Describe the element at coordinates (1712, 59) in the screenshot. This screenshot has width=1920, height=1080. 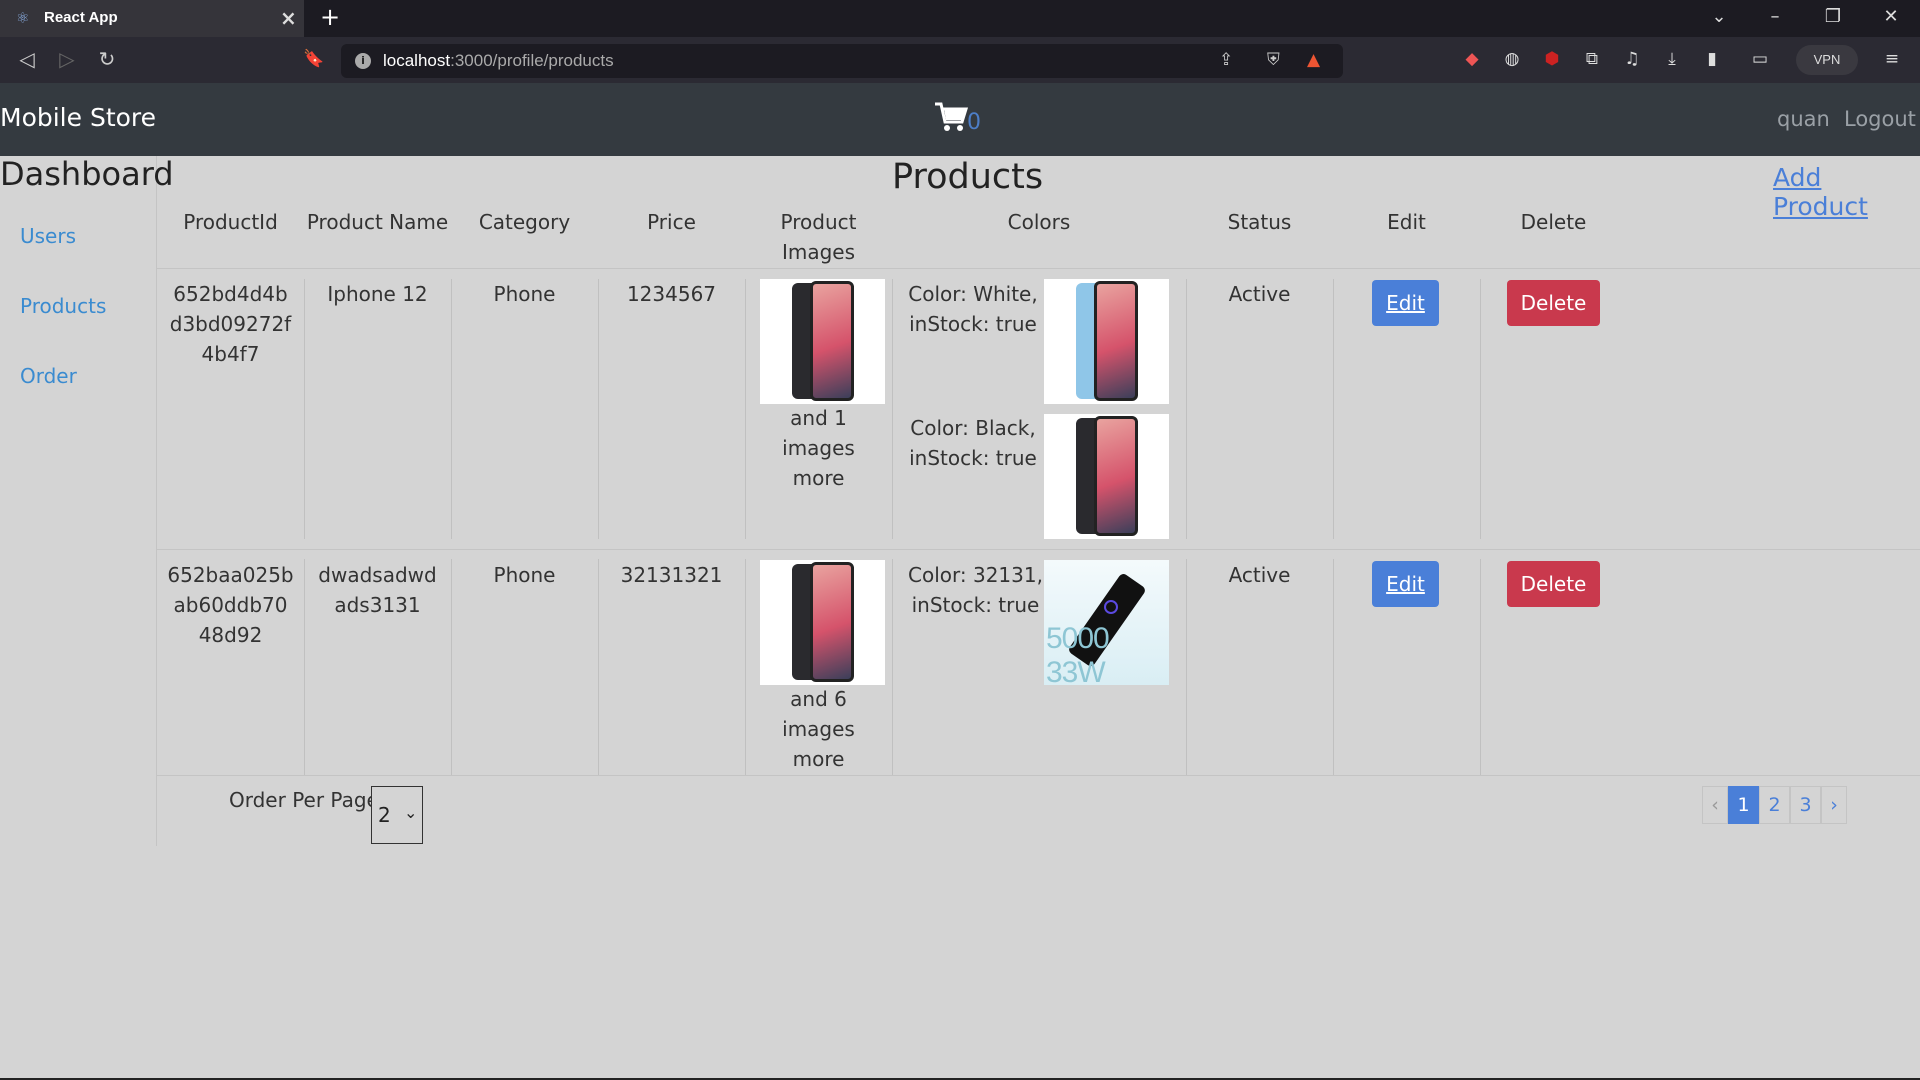
I see `sidebar-toggle-icon: ▮` at that location.